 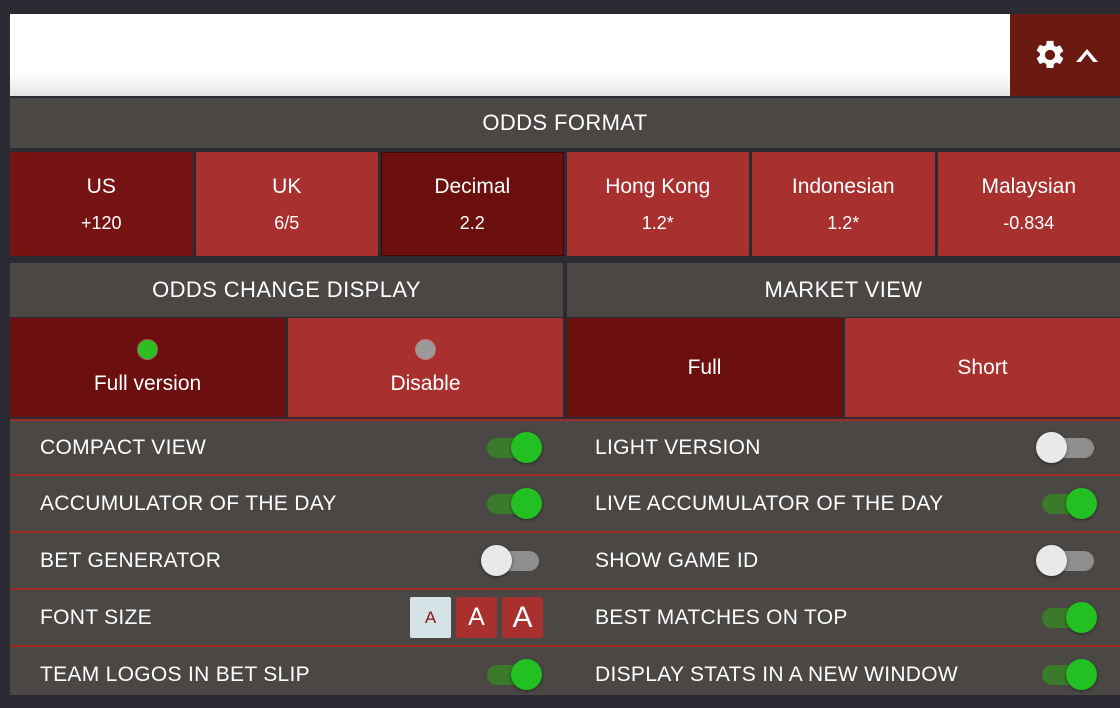 What do you see at coordinates (287, 617) in the screenshot?
I see `setting-font-size: FONT SIZE A A A` at bounding box center [287, 617].